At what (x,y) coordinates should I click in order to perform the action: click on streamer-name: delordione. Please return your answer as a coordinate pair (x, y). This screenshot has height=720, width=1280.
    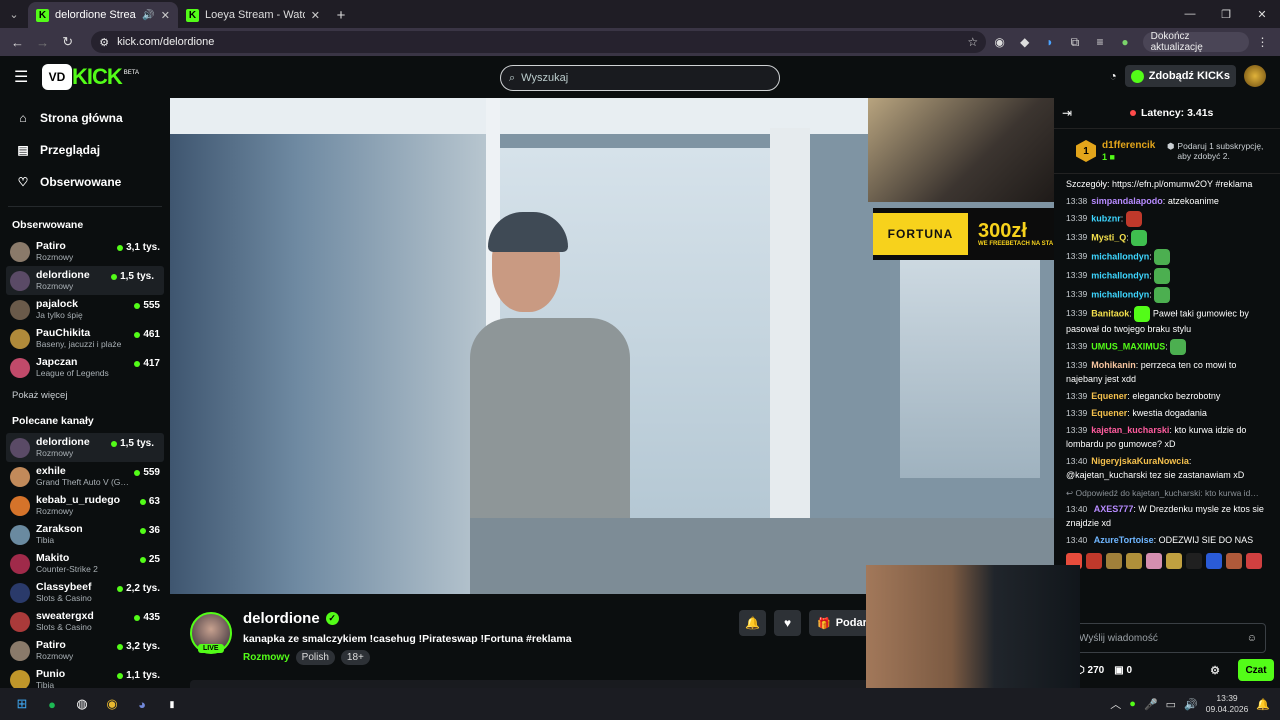
    Looking at the image, I should click on (281, 618).